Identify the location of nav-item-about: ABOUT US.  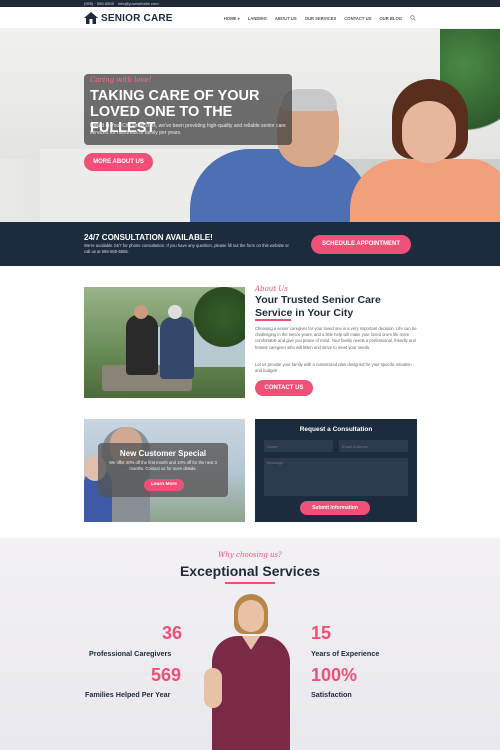
(286, 18).